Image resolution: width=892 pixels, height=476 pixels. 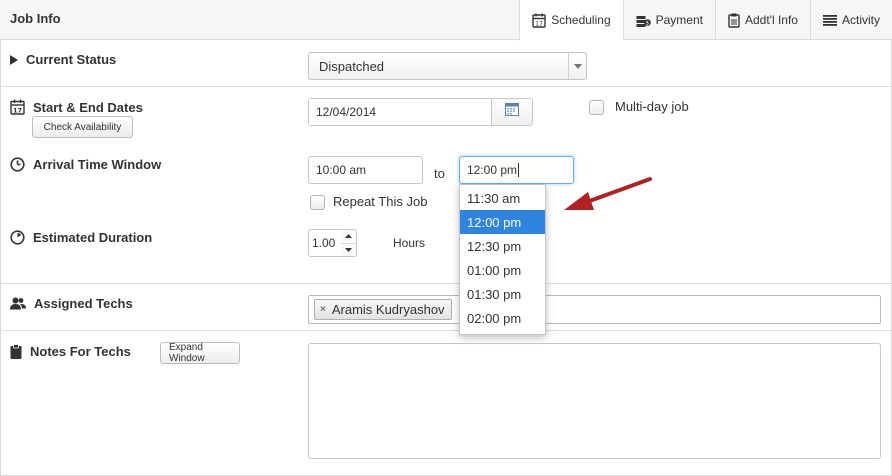 What do you see at coordinates (502, 318) in the screenshot?
I see `time-option: 02:00 pm` at bounding box center [502, 318].